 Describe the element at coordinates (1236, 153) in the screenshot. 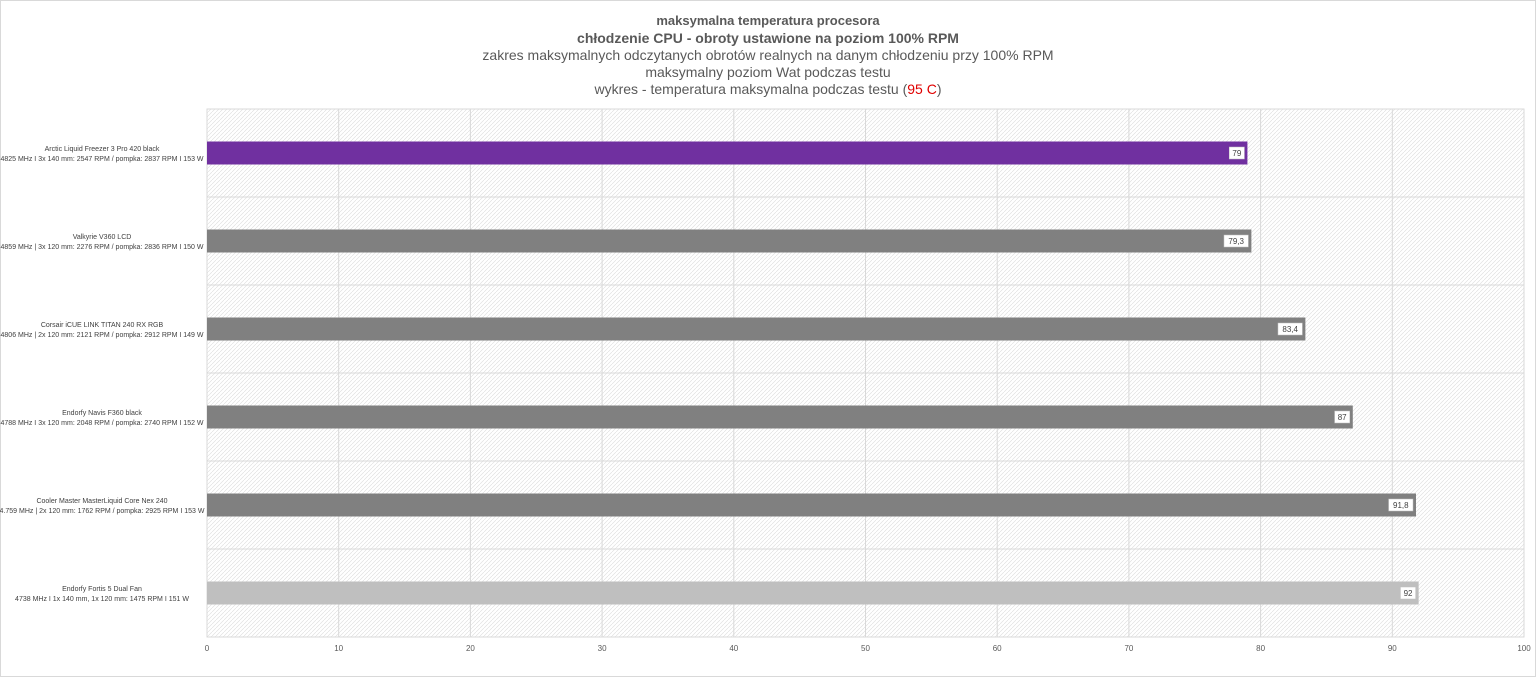

I see `data-label: 79` at that location.